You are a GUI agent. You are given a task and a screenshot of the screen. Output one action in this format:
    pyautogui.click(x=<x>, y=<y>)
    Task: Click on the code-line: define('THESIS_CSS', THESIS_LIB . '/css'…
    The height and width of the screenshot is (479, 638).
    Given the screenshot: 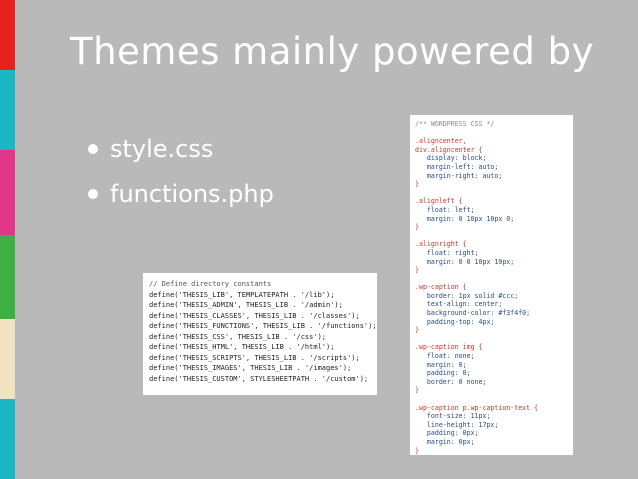 What is the action you would take?
    pyautogui.click(x=238, y=336)
    